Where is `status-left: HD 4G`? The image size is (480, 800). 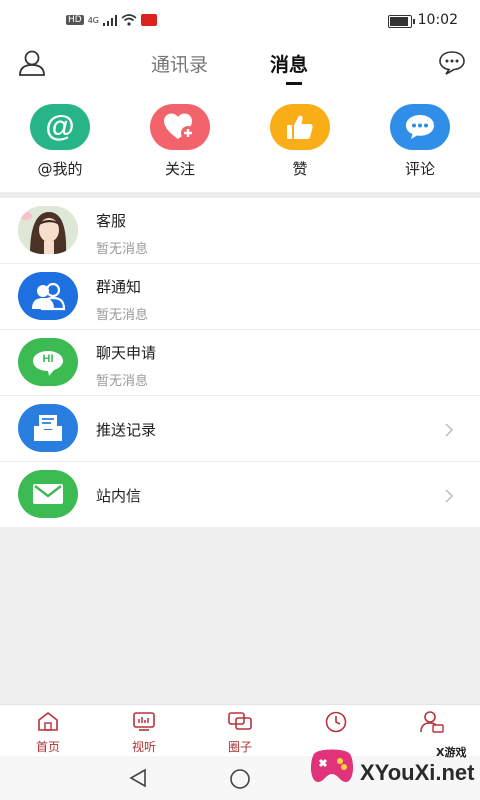 status-left: HD 4G is located at coordinates (111, 20).